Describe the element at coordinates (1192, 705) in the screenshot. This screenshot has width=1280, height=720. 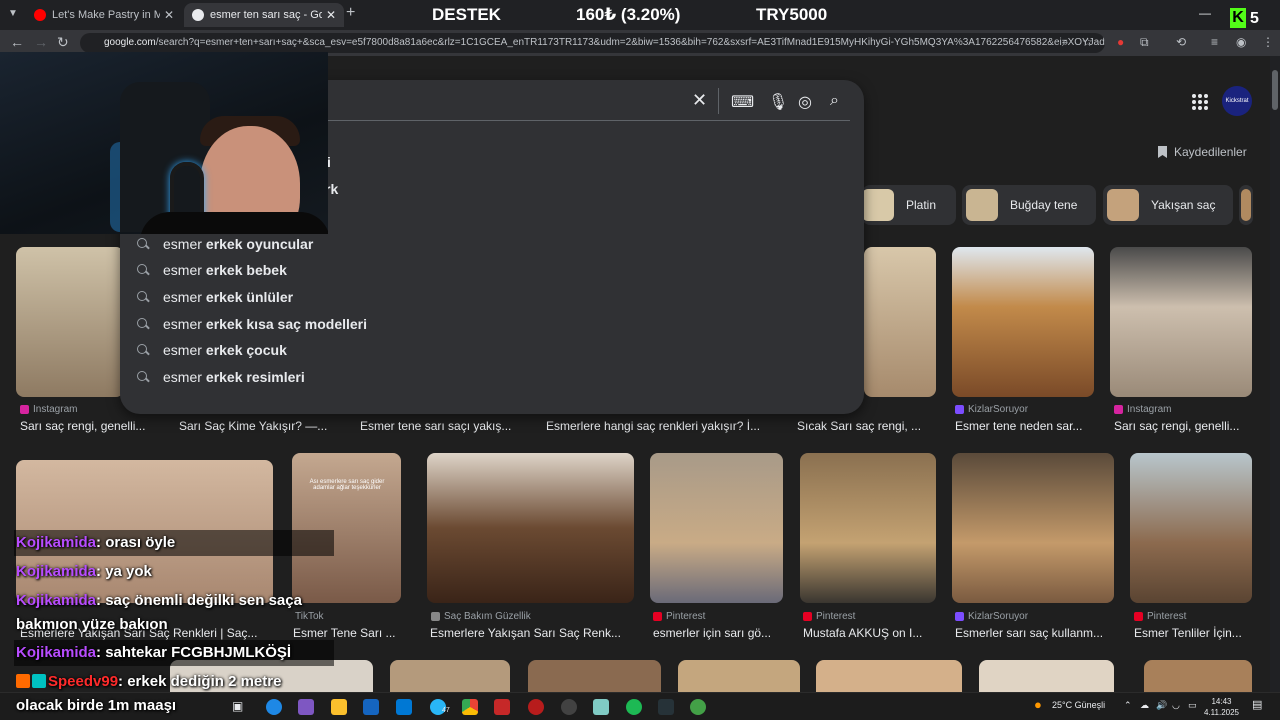
I see `display-icon: ▭` at that location.